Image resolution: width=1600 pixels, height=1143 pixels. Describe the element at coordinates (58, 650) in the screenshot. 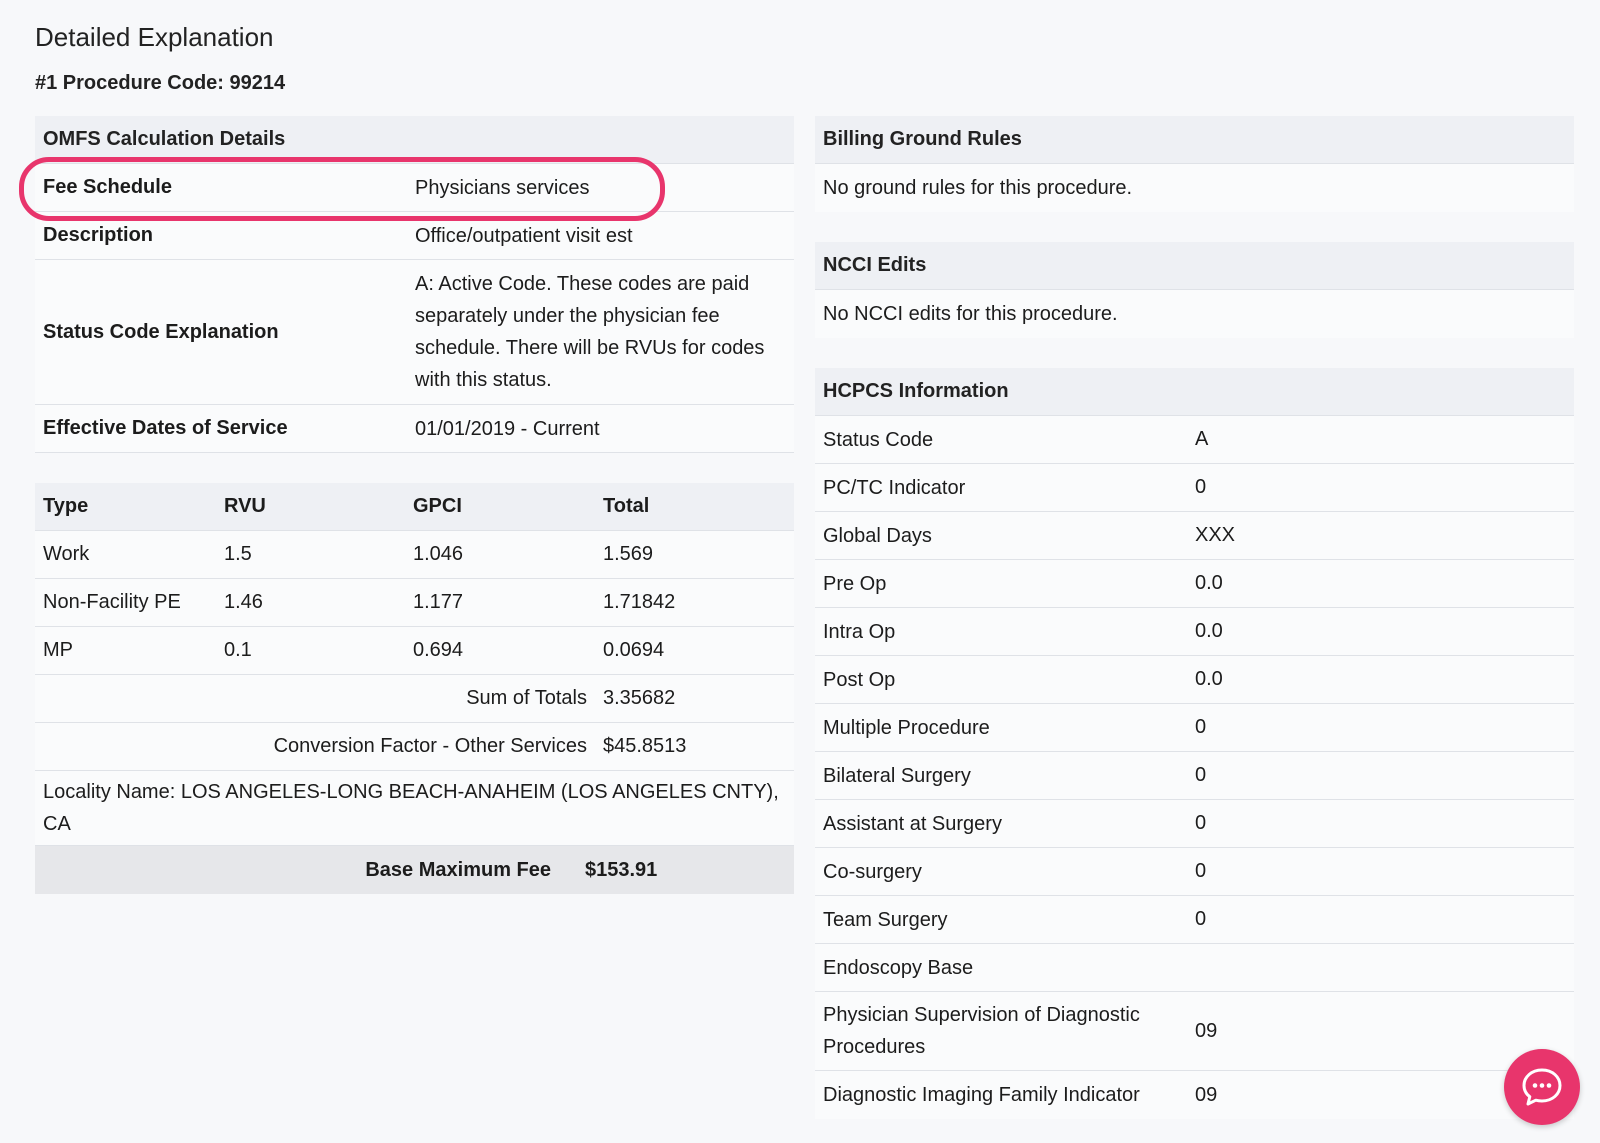

I see `type-cell: MP` at that location.